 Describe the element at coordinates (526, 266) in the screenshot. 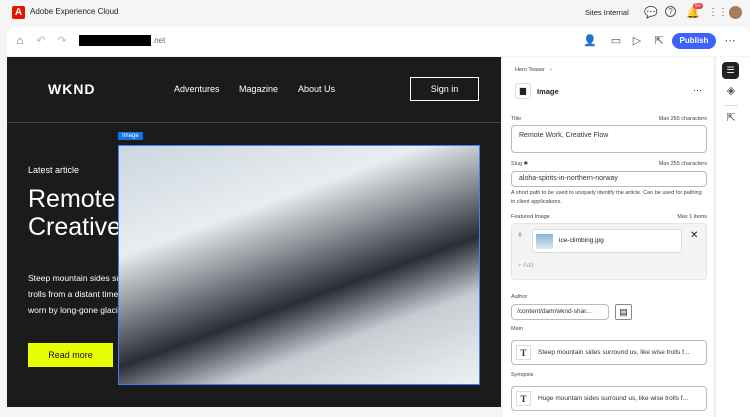

I see `add-button: + Add` at that location.